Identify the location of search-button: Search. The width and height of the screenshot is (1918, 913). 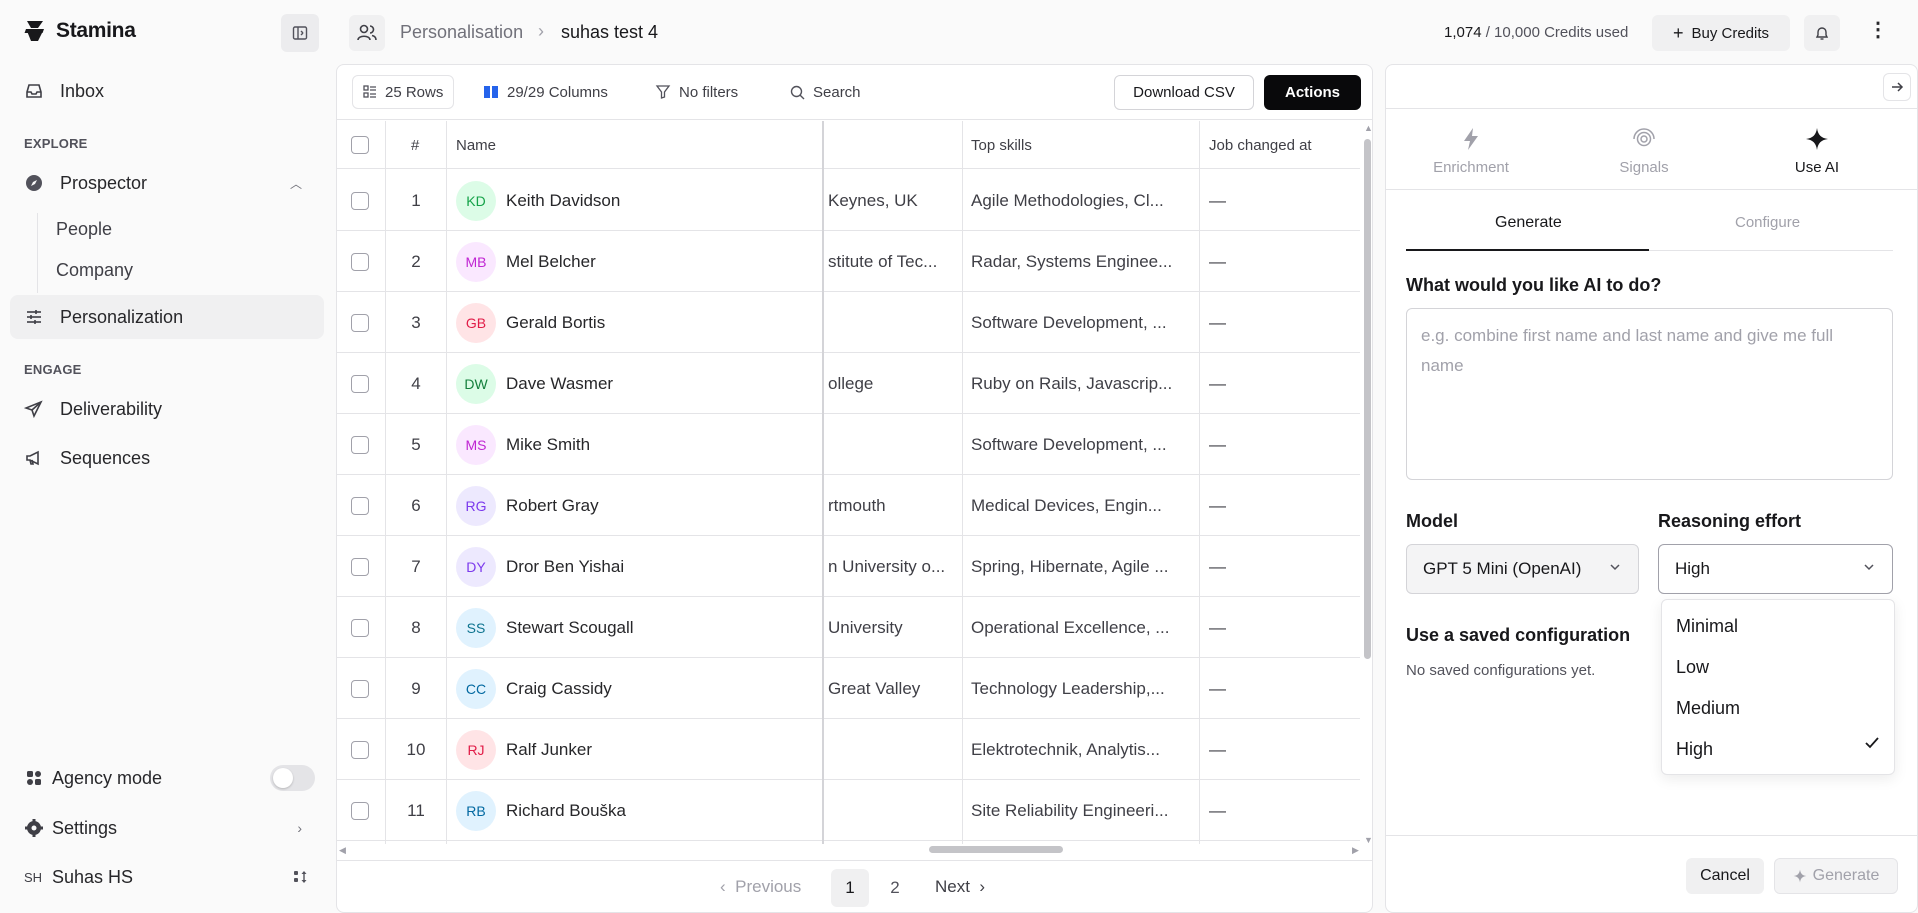
(825, 92).